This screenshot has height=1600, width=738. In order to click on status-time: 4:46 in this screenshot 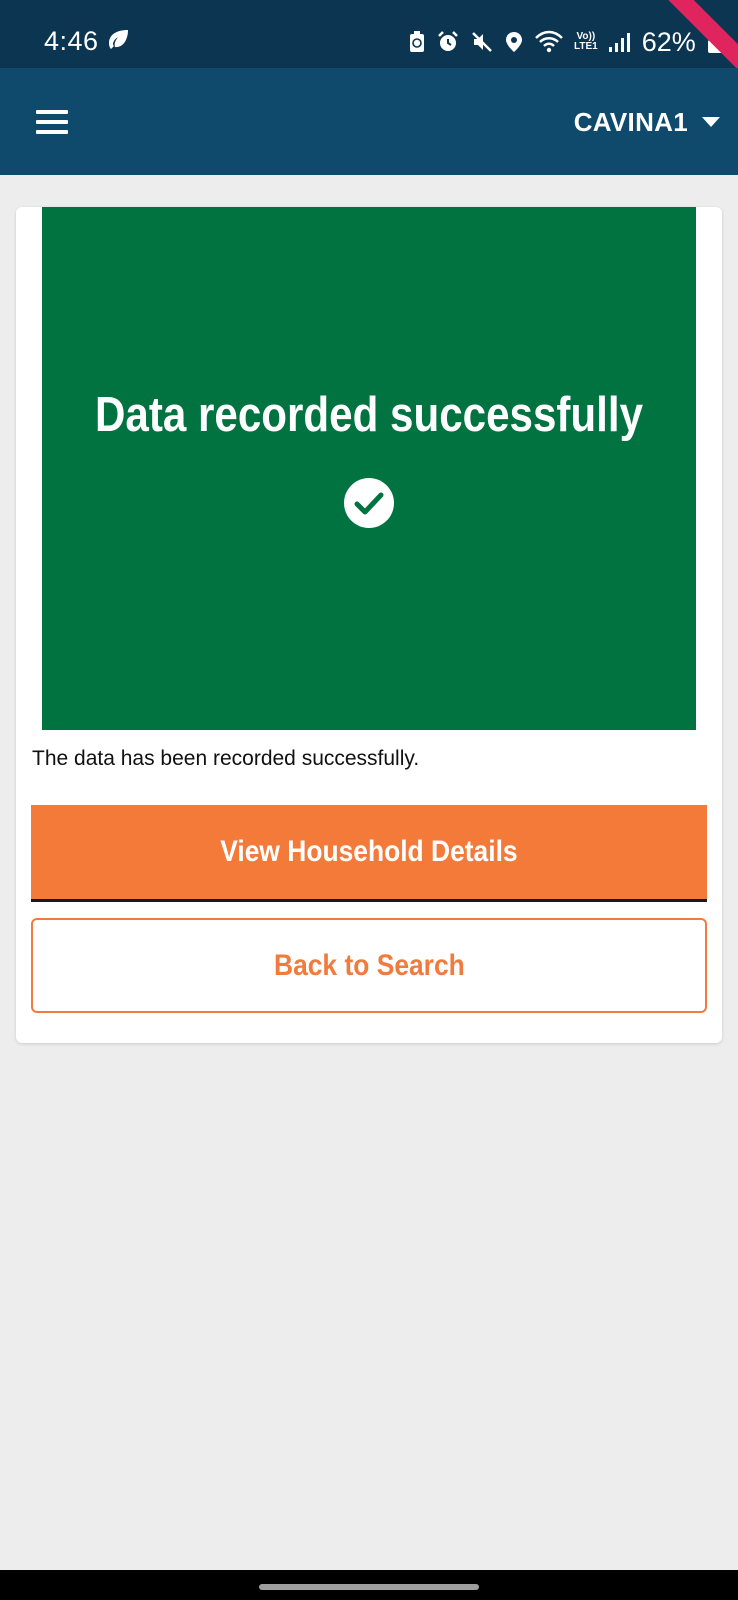, I will do `click(71, 41)`.